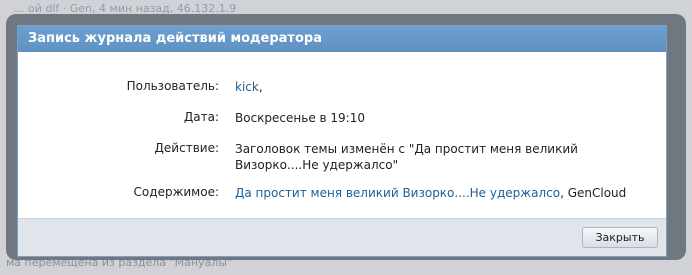 This screenshot has width=692, height=275. What do you see at coordinates (247, 87) in the screenshot?
I see `user-link: kick` at bounding box center [247, 87].